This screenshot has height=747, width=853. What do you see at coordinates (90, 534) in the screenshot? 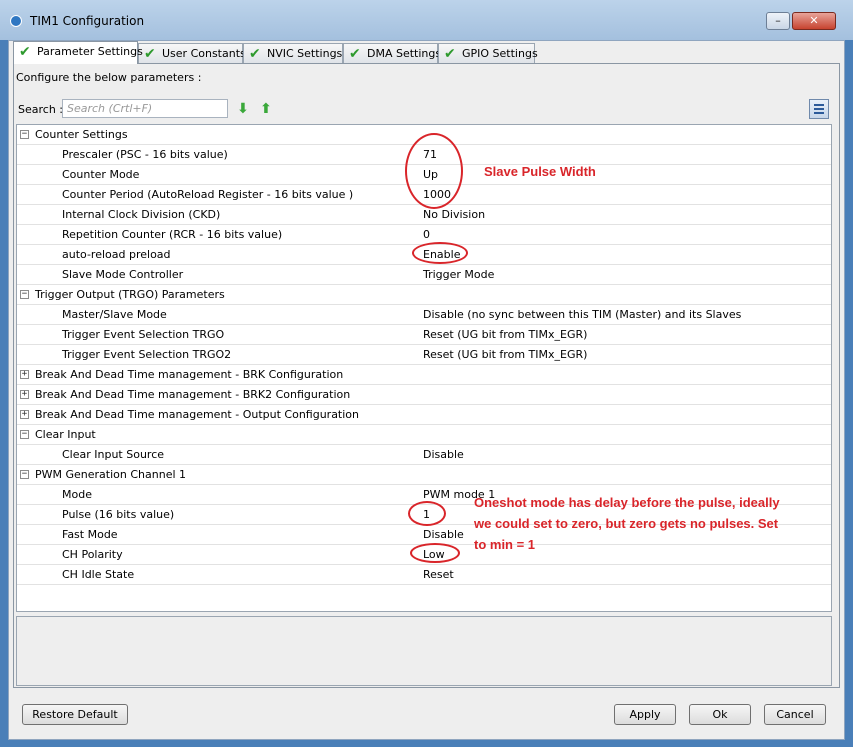
I see `param-name: Fast Mode` at bounding box center [90, 534].